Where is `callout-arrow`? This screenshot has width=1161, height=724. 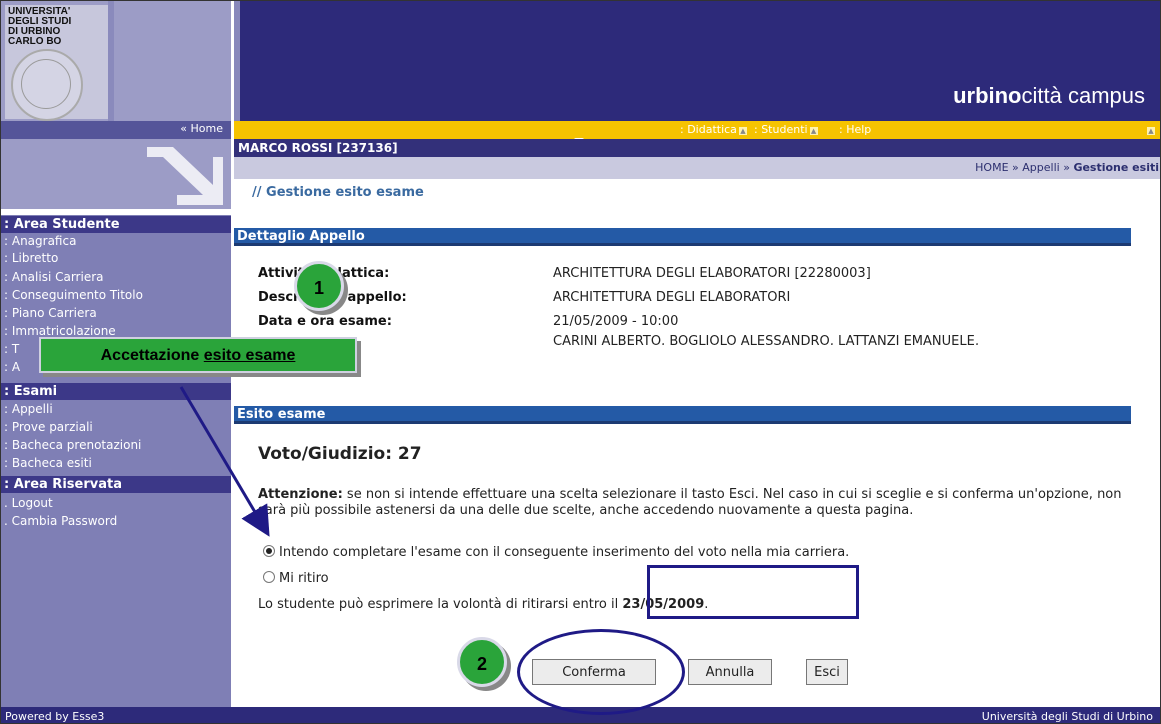
callout-arrow is located at coordinates (224, 461).